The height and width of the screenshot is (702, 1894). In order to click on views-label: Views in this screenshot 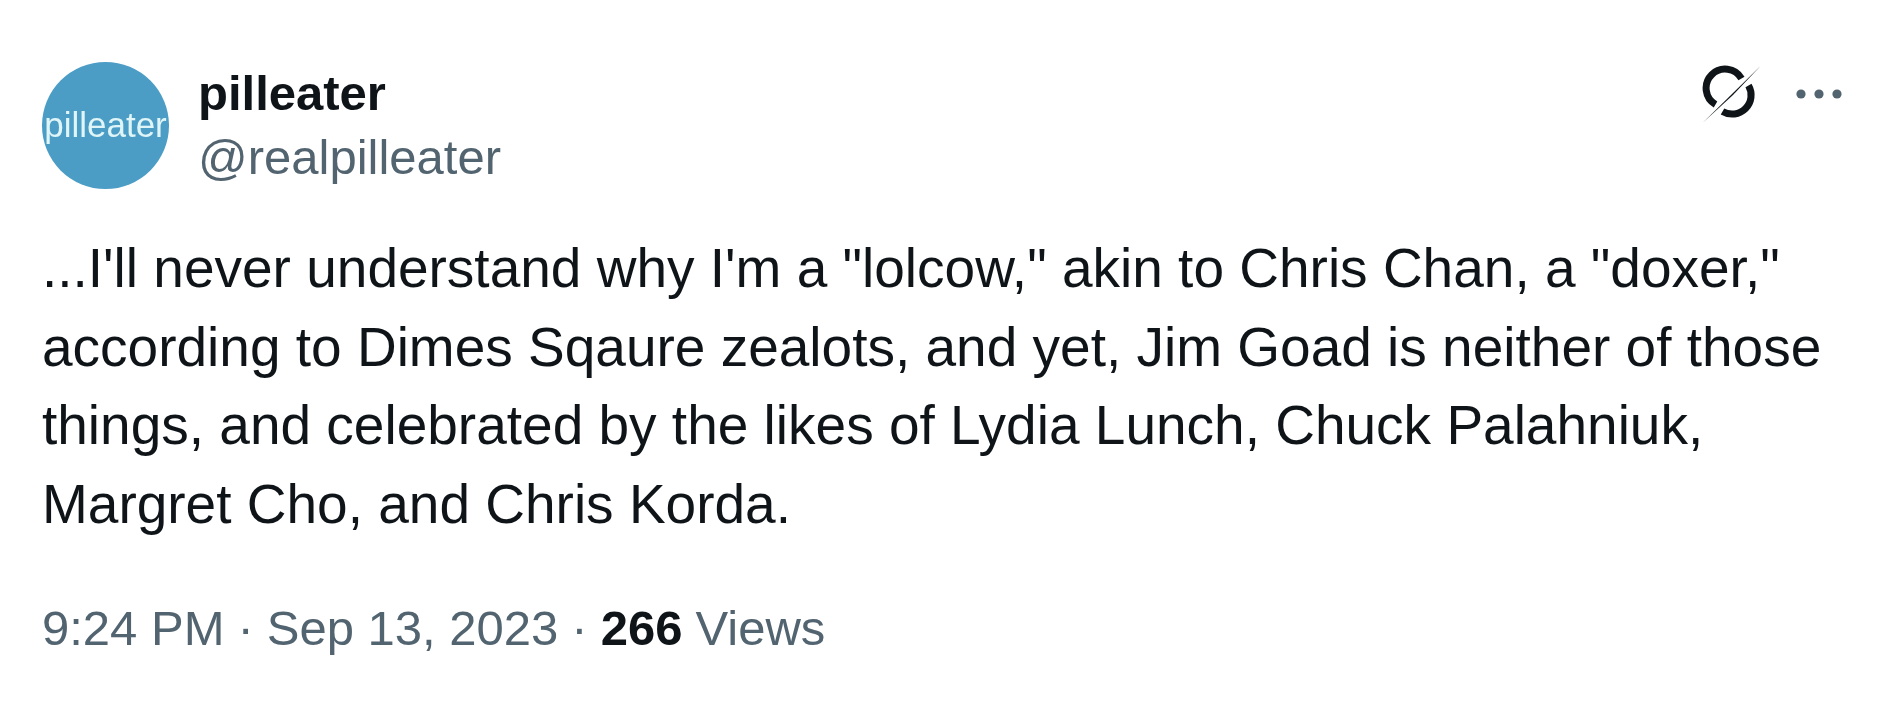, I will do `click(760, 628)`.